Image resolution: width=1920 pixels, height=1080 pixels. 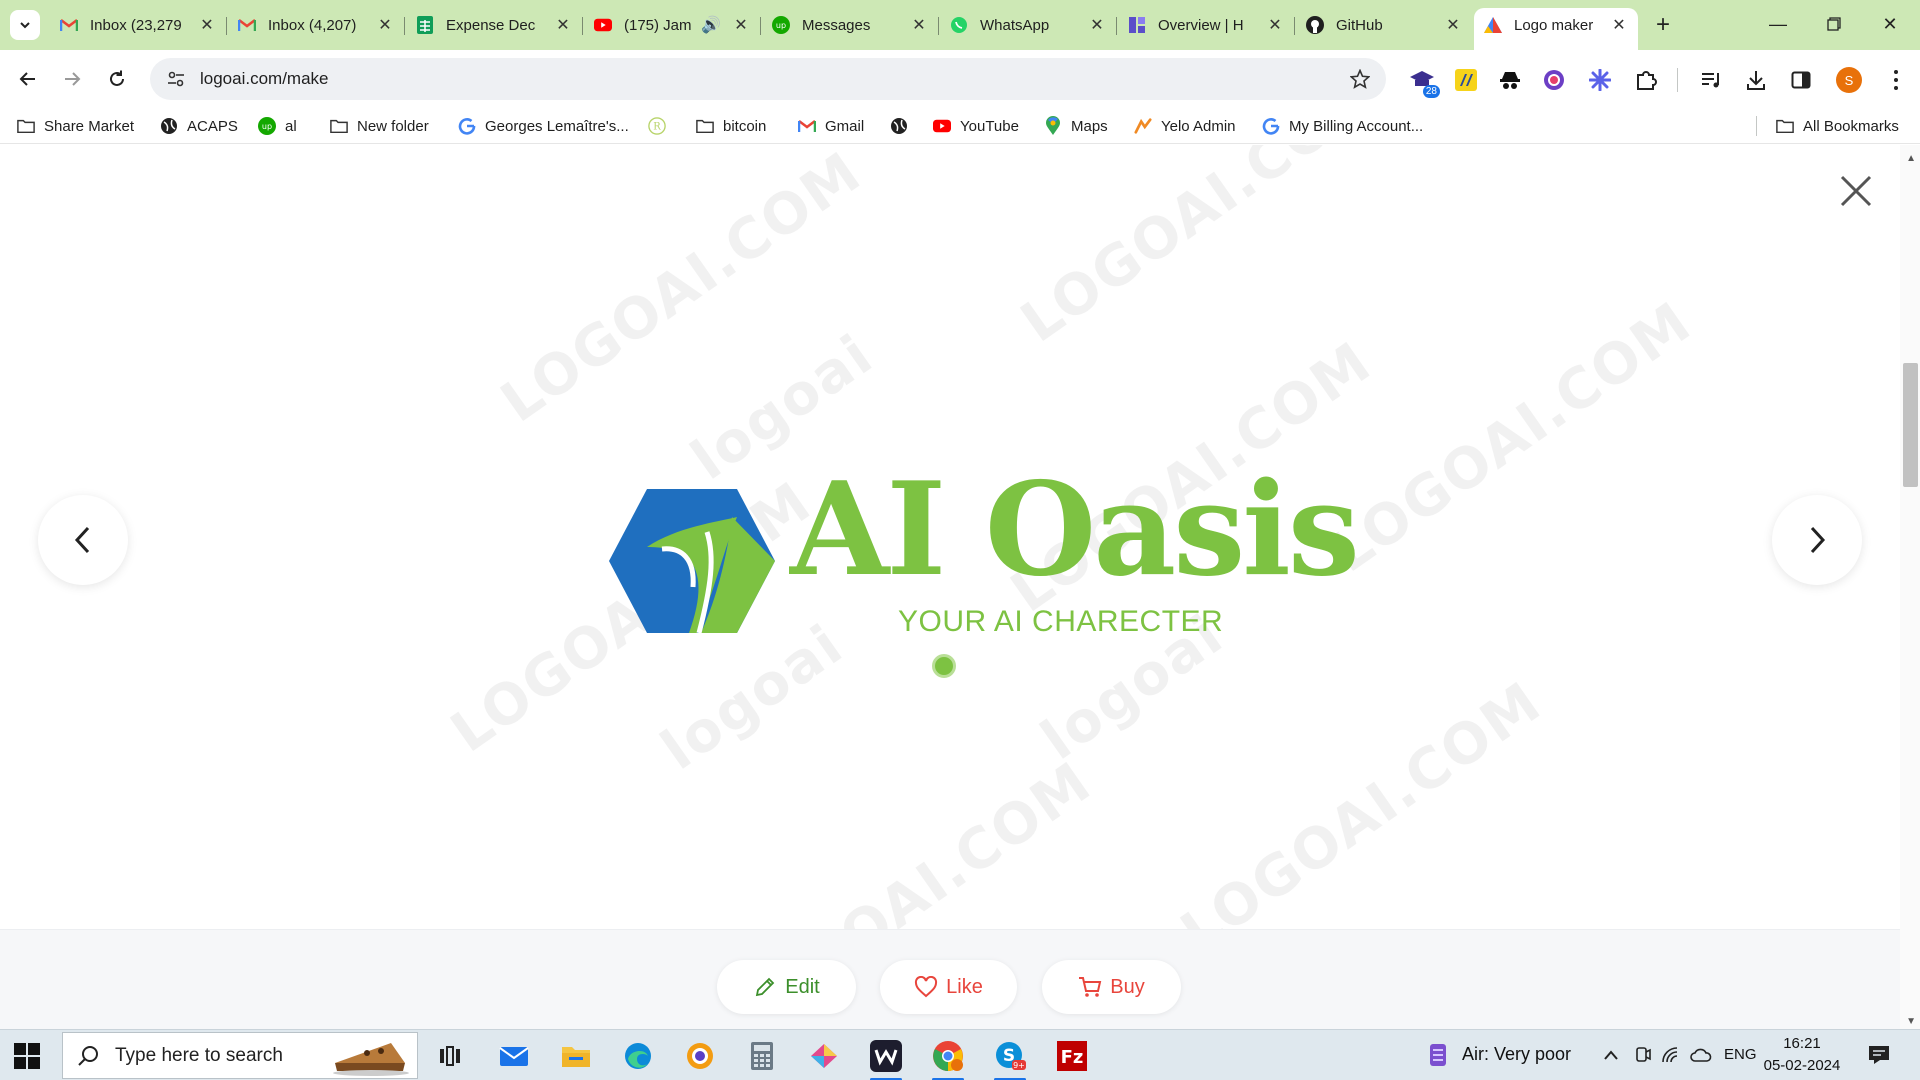 What do you see at coordinates (1911, 158) in the screenshot?
I see `scroll-up-arrow-icon: ▲` at bounding box center [1911, 158].